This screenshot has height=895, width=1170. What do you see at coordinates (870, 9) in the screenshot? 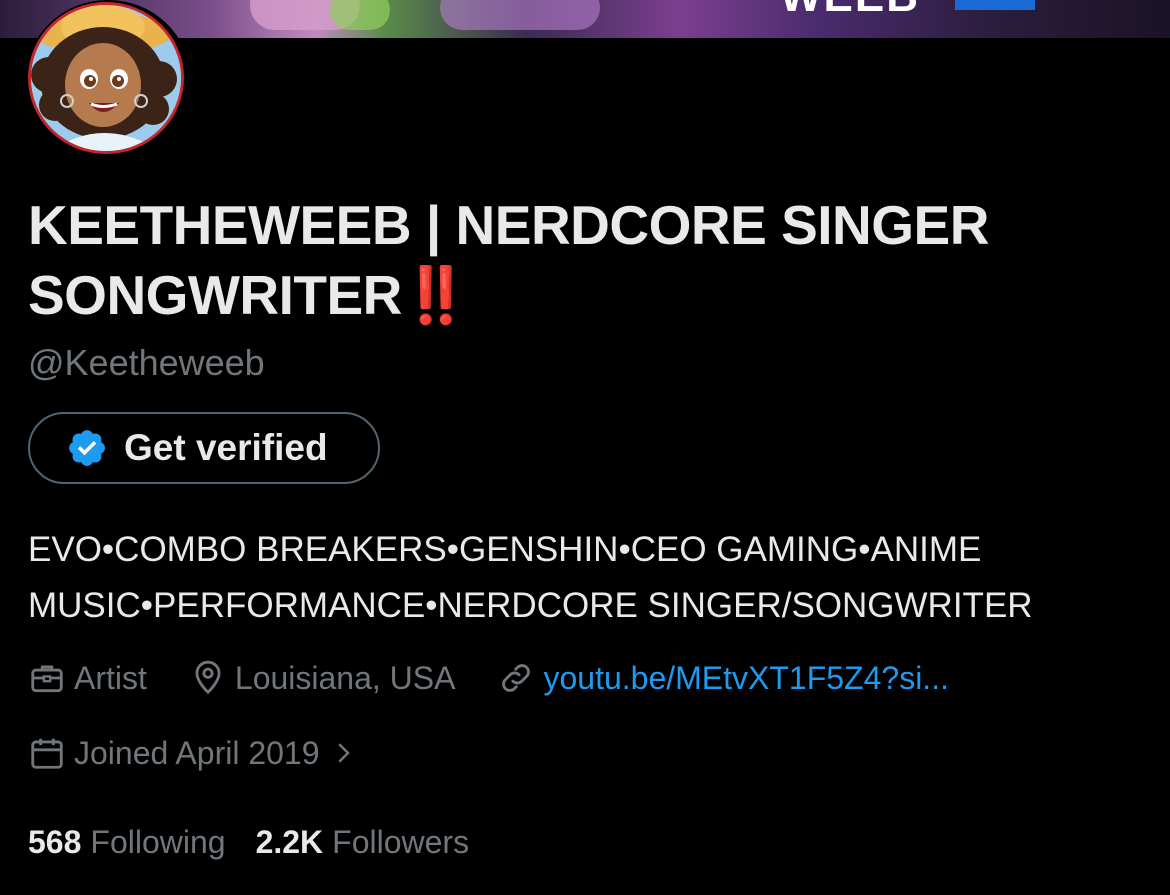
I see `banner-text: WEEB` at bounding box center [870, 9].